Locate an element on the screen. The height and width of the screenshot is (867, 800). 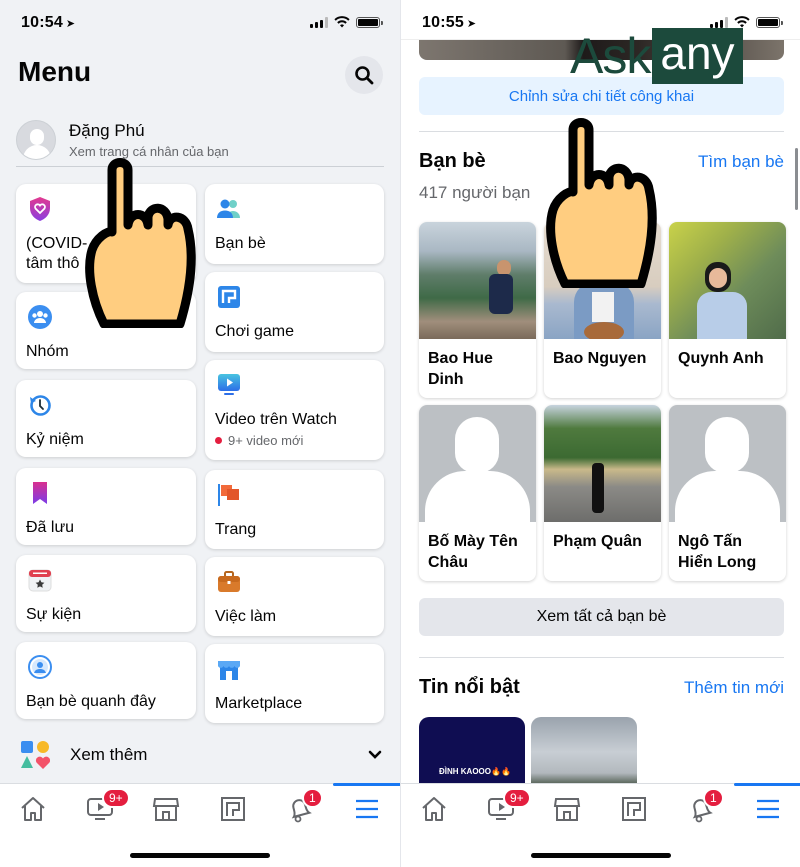
tile-label: Nhóm is located at coordinates (47, 351).